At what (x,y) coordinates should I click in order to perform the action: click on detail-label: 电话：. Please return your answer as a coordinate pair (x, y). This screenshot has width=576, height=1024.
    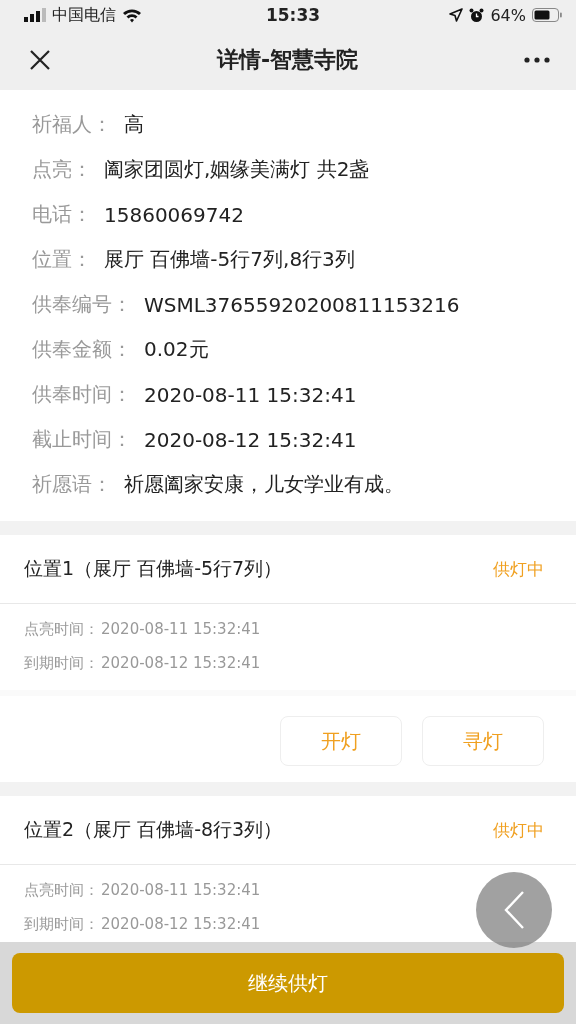
    Looking at the image, I should click on (62, 214).